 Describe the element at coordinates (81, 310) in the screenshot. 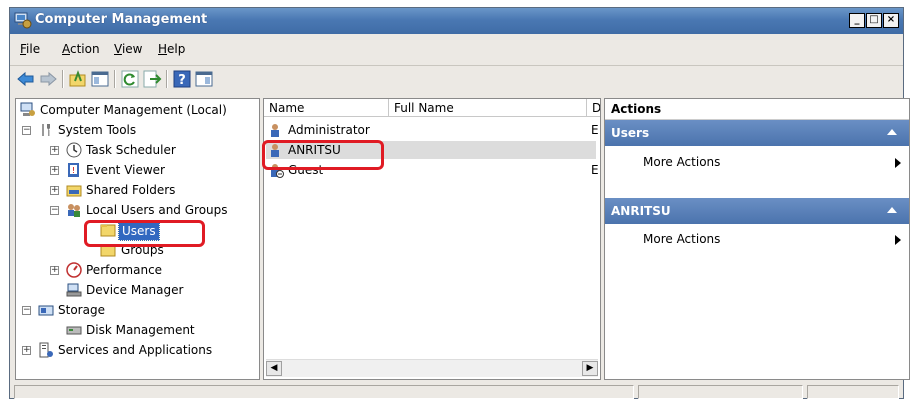

I see `tree-label: Storage` at that location.